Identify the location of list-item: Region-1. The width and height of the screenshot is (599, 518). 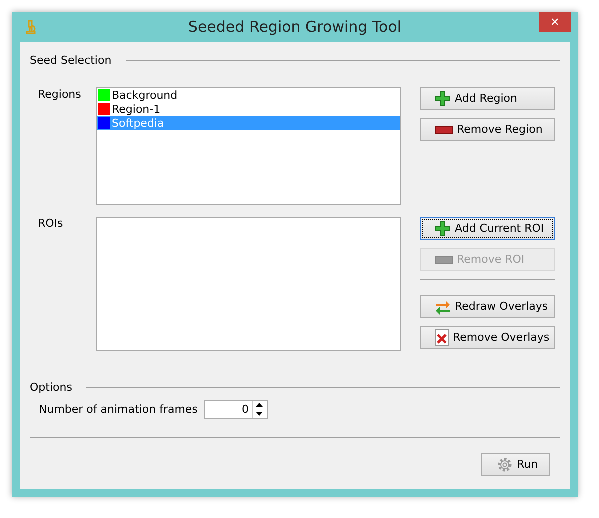
(248, 109).